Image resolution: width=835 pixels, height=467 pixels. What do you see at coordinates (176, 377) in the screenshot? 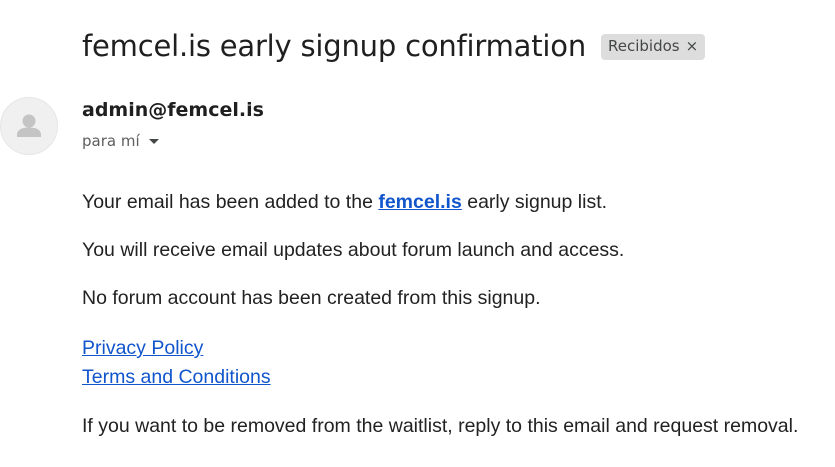
I see `terms-and-conditions-link: Terms and Conditions` at bounding box center [176, 377].